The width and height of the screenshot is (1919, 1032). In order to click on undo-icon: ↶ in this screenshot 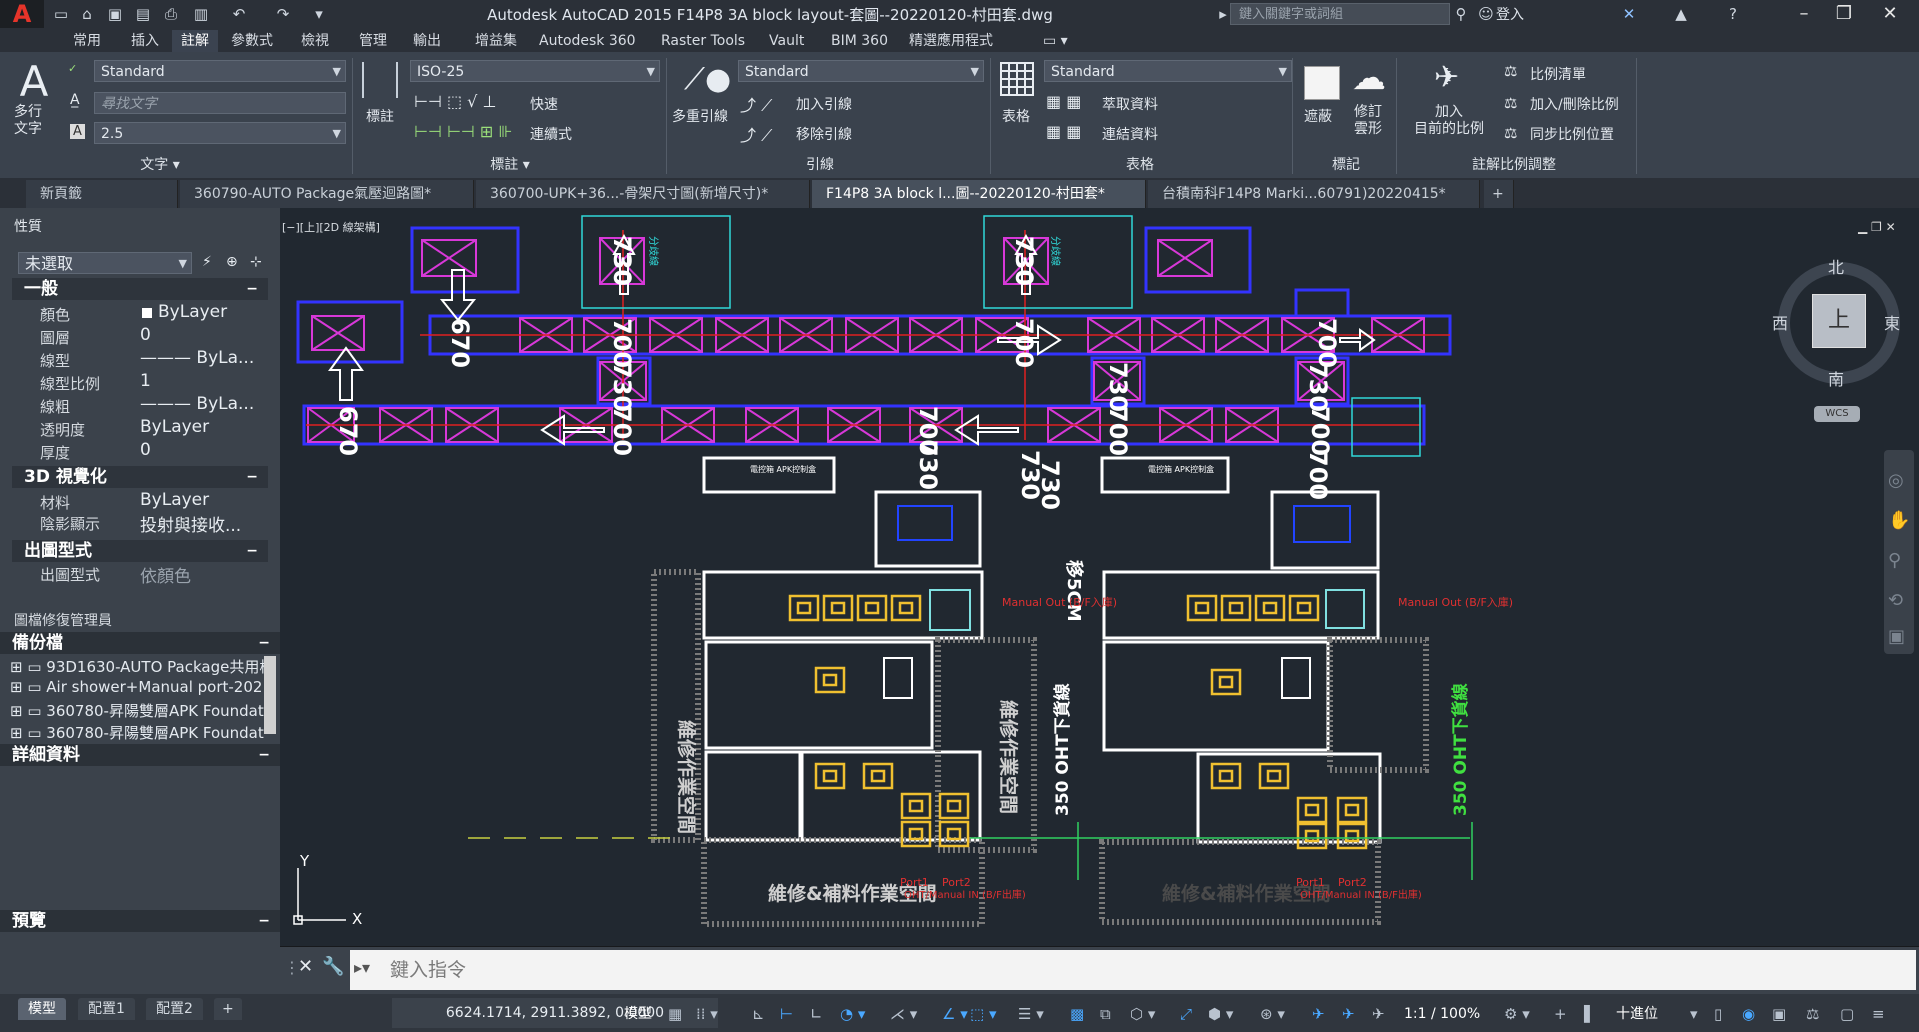, I will do `click(239, 14)`.